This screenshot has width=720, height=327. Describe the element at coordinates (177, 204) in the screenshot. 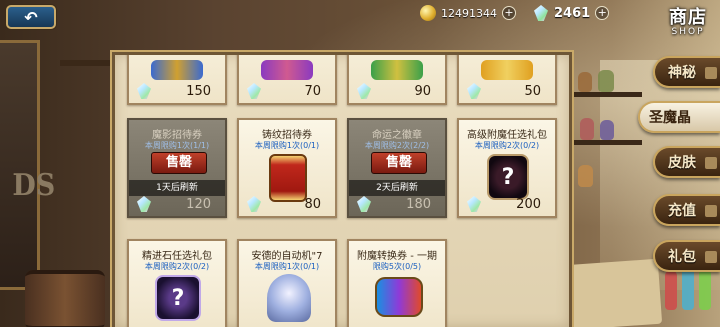

I see `price-row: 120` at that location.